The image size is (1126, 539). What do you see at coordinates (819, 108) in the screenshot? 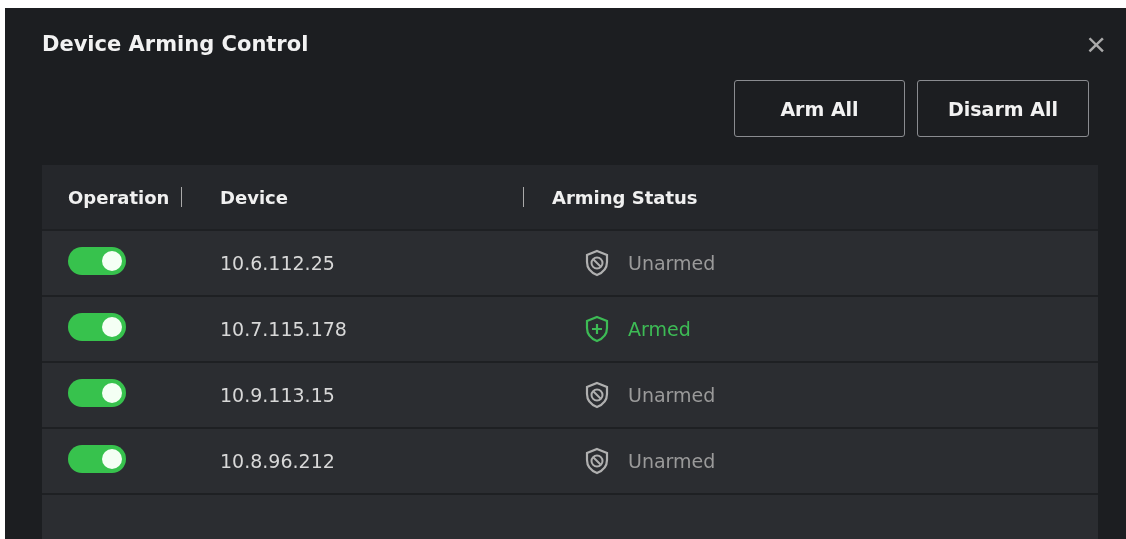
I see `arm-all-button: Arm All` at bounding box center [819, 108].